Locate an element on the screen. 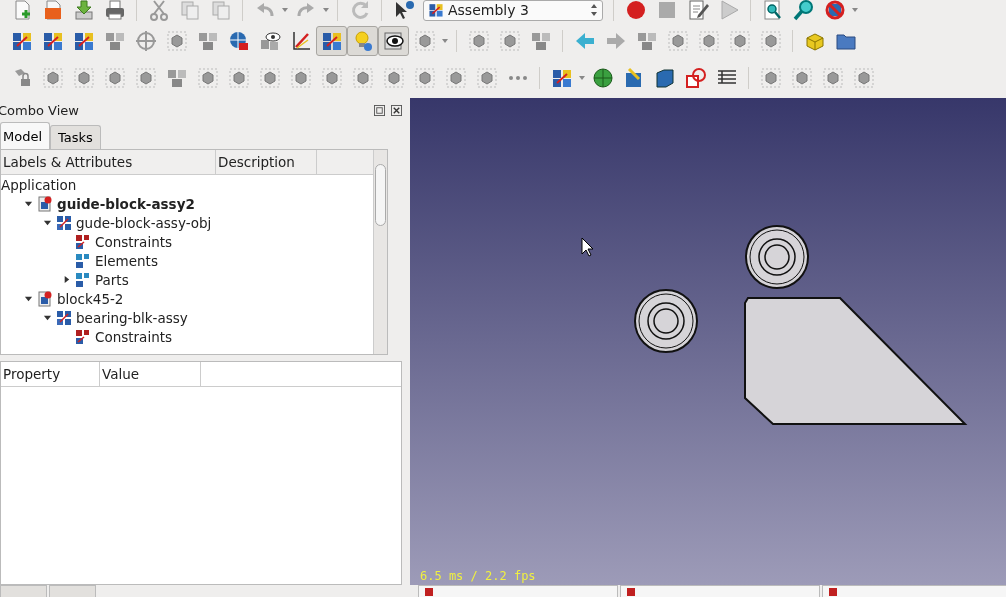 The width and height of the screenshot is (1006, 597). scissors-icon is located at coordinates (158, 10).